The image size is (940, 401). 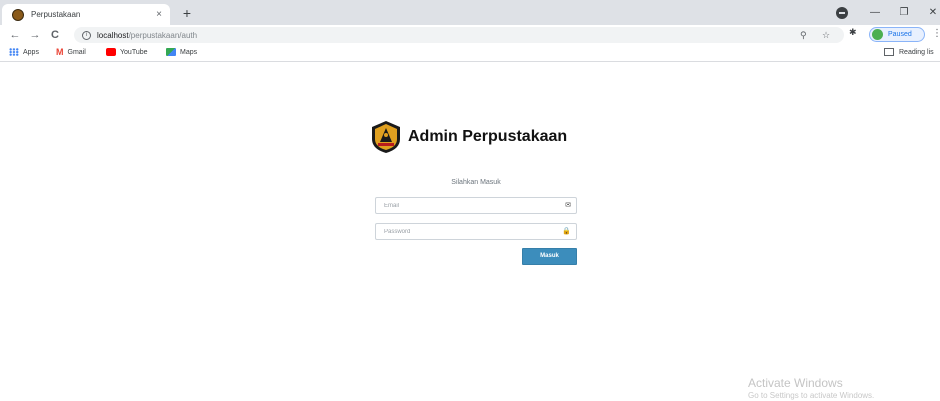 What do you see at coordinates (171, 52) in the screenshot?
I see `maps-icon` at bounding box center [171, 52].